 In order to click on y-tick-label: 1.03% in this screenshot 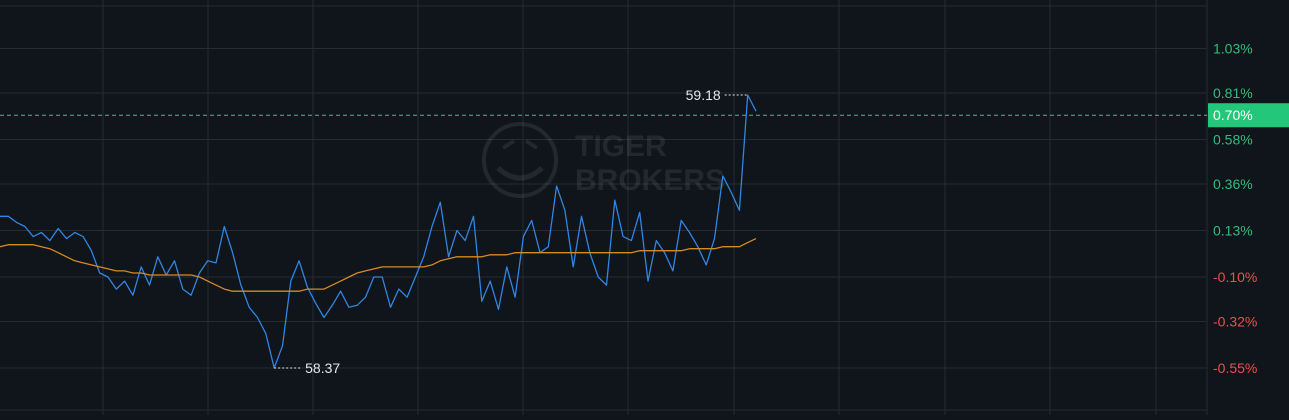, I will do `click(1233, 49)`.